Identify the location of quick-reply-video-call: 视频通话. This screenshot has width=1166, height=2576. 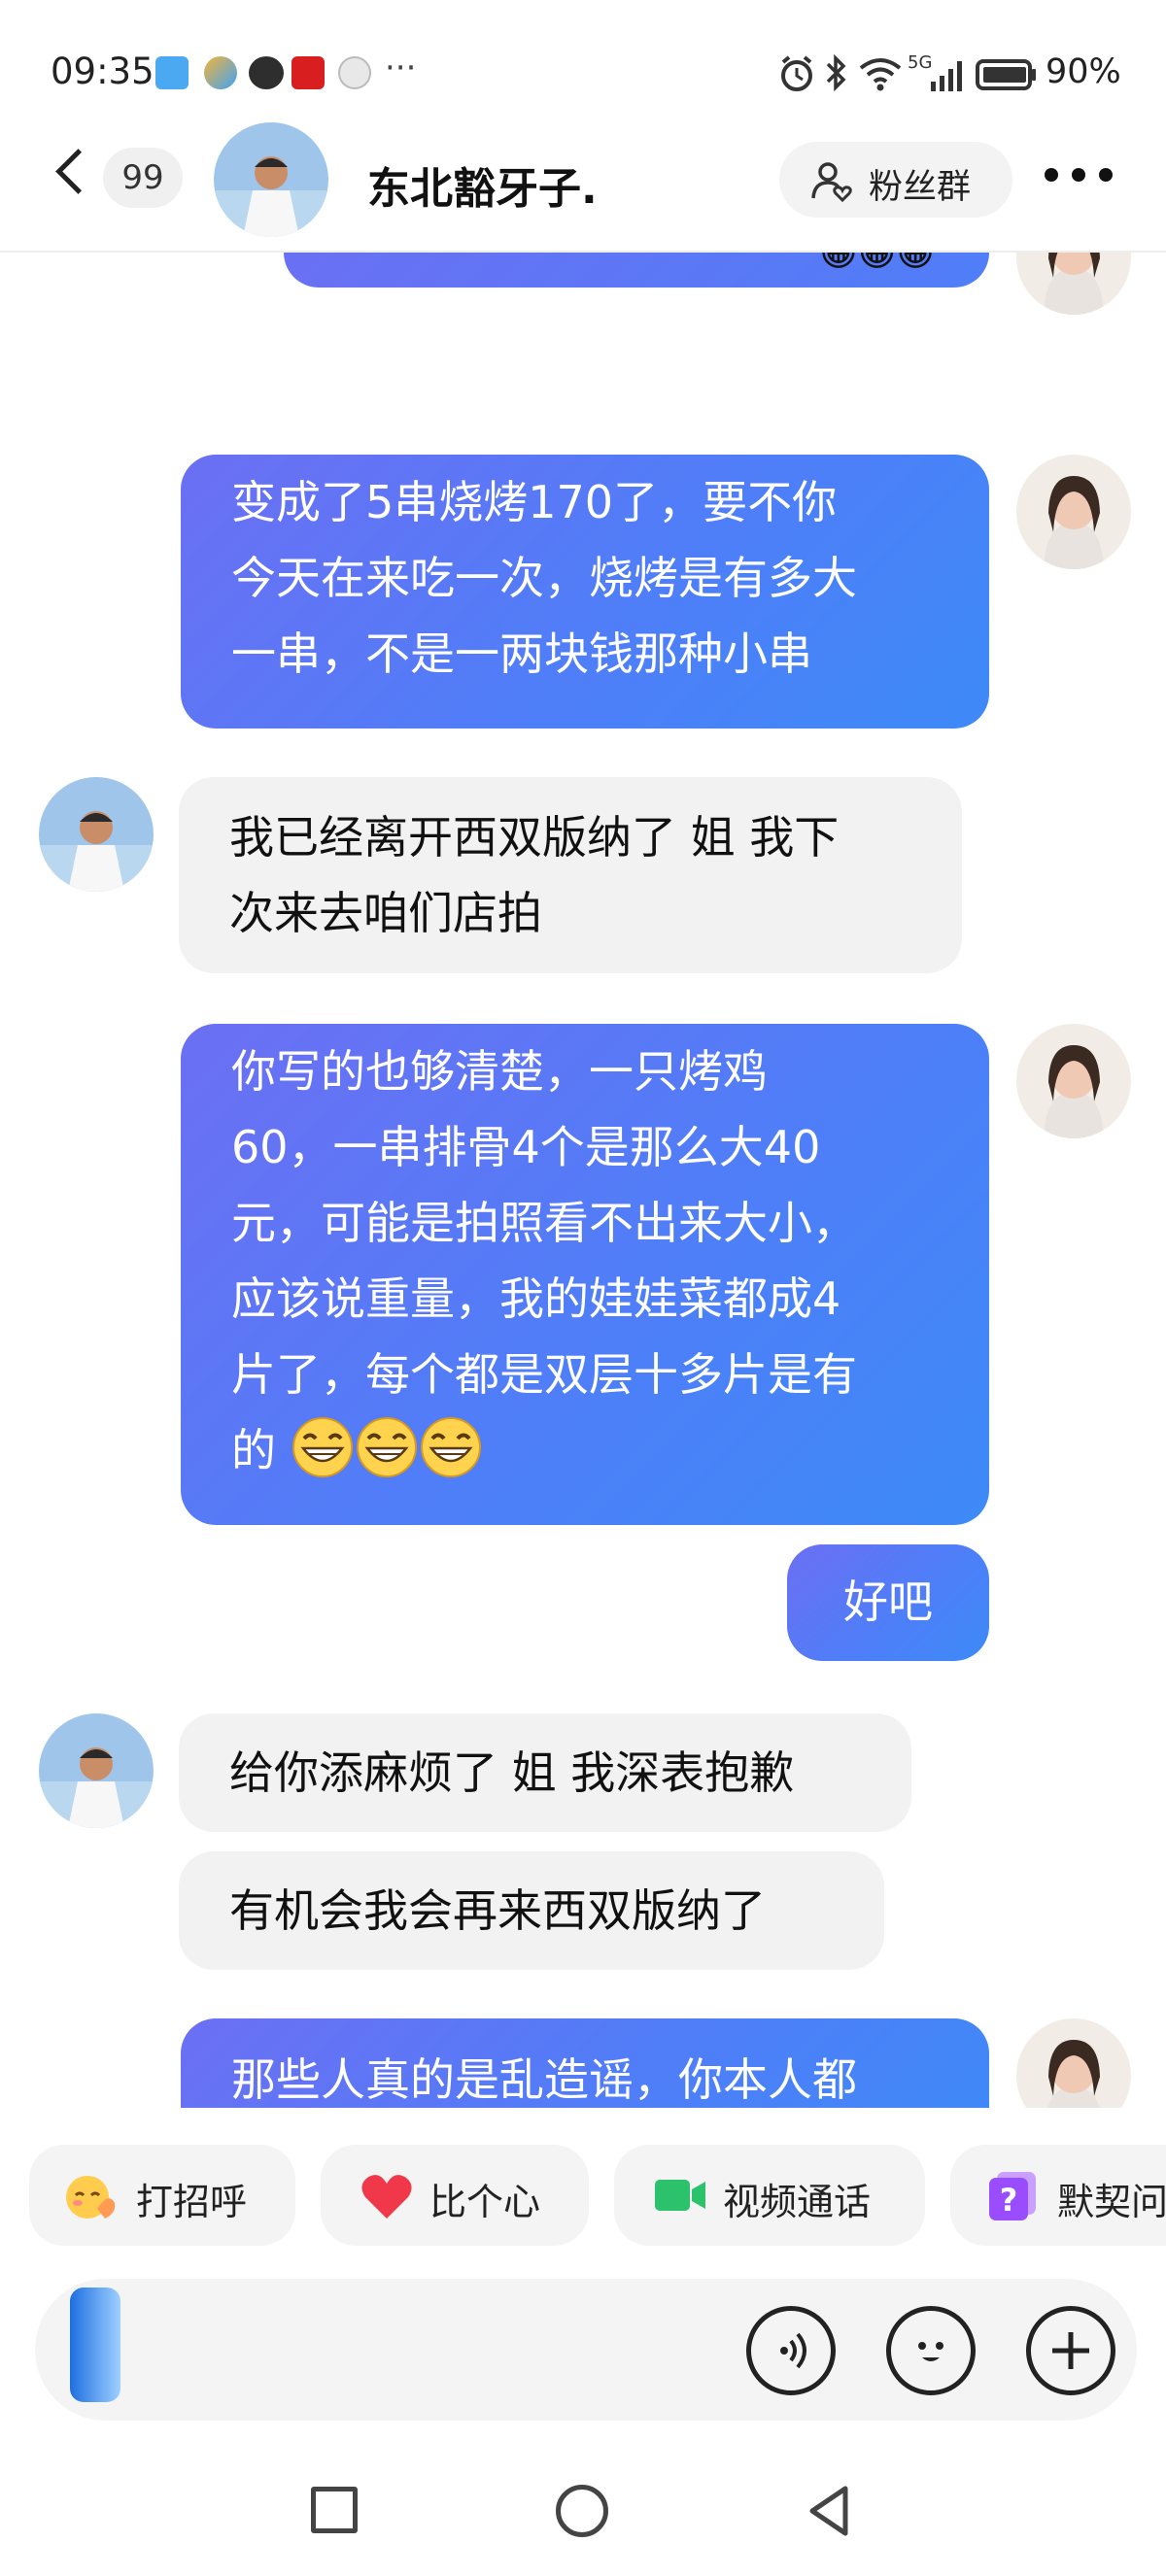
(769, 2195).